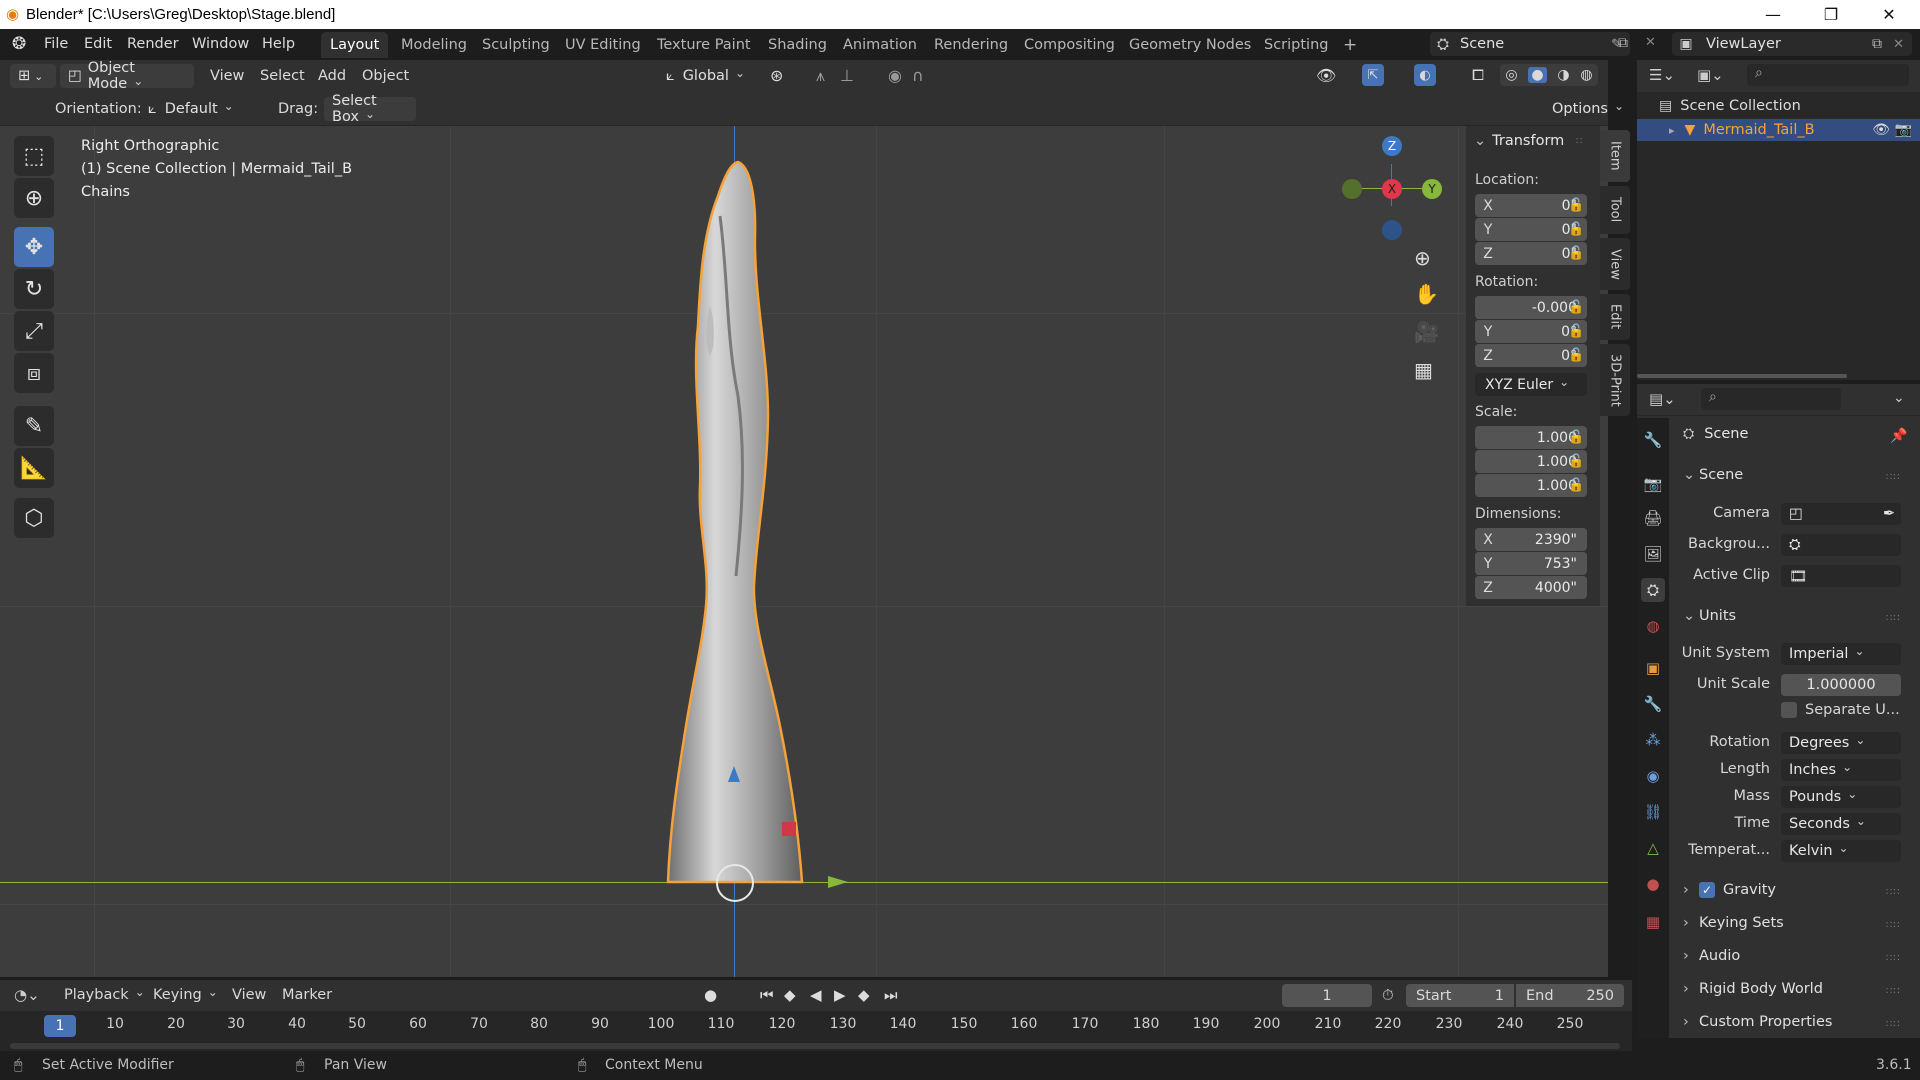 Image resolution: width=1920 pixels, height=1080 pixels. What do you see at coordinates (60, 1026) in the screenshot?
I see `playhead-frame-indicator: 1` at bounding box center [60, 1026].